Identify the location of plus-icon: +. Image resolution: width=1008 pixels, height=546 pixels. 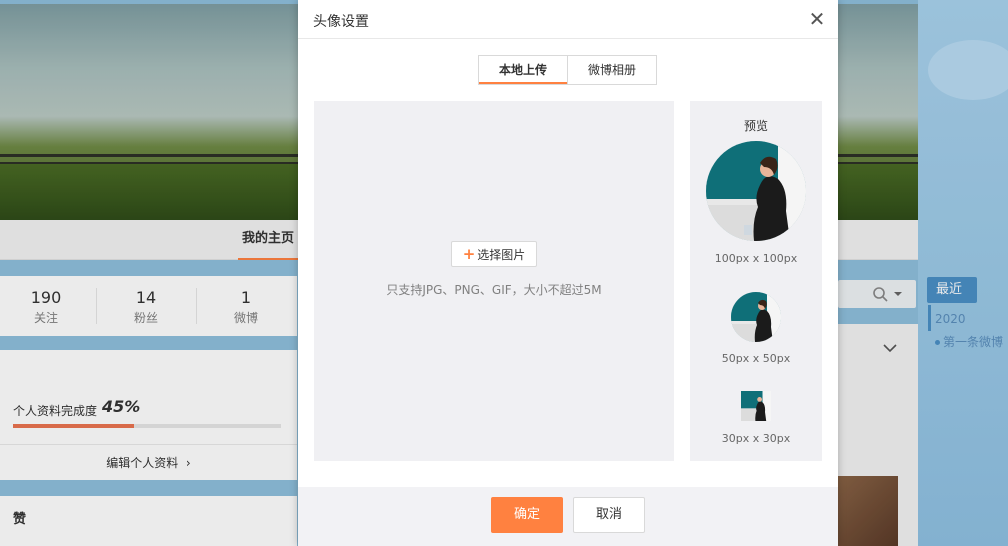
(469, 254).